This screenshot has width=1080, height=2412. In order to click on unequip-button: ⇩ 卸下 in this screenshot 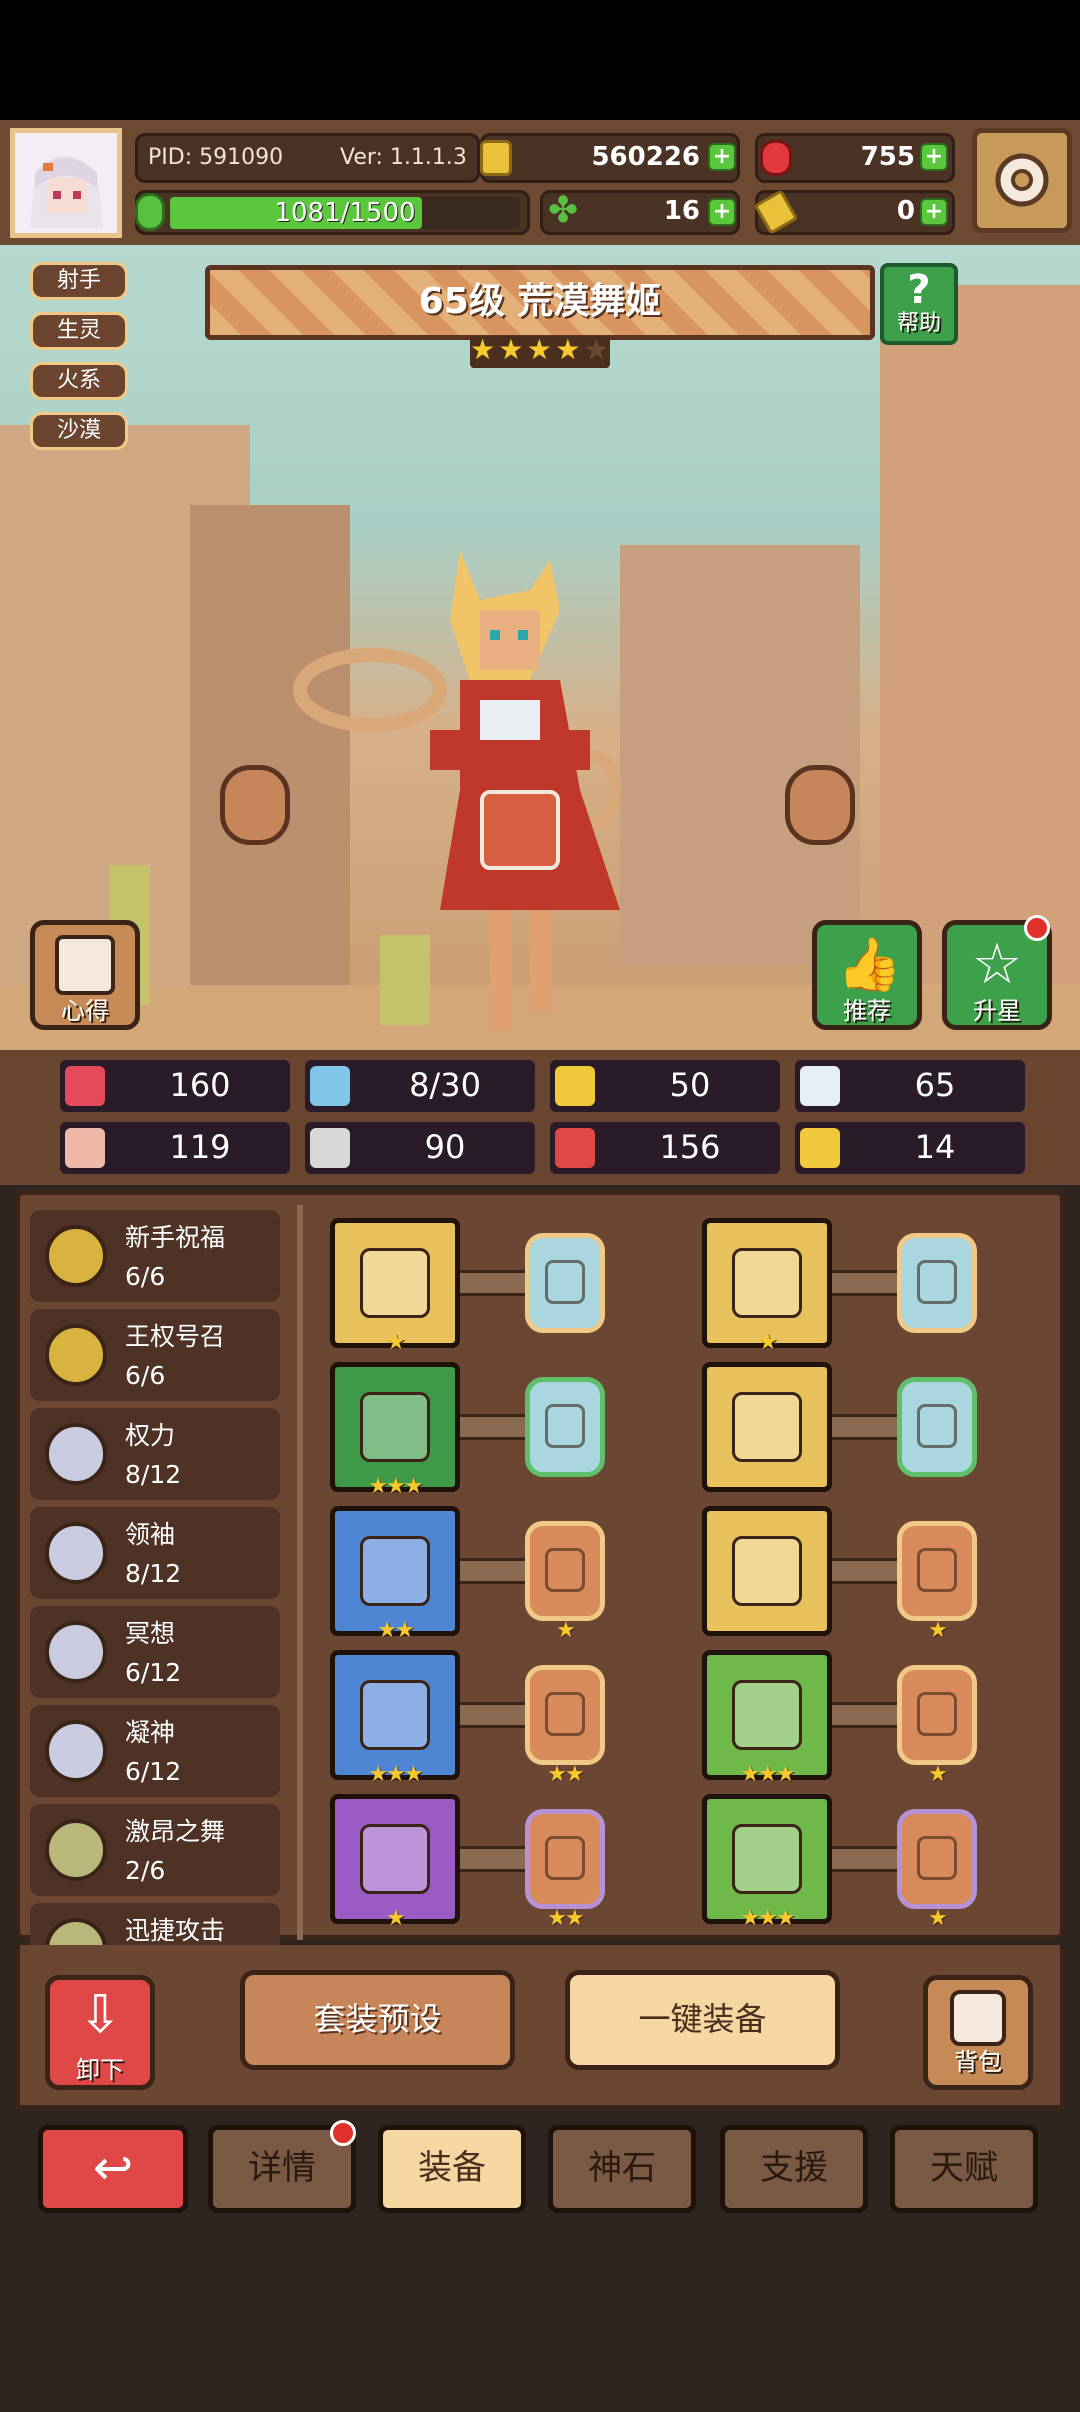, I will do `click(100, 2032)`.